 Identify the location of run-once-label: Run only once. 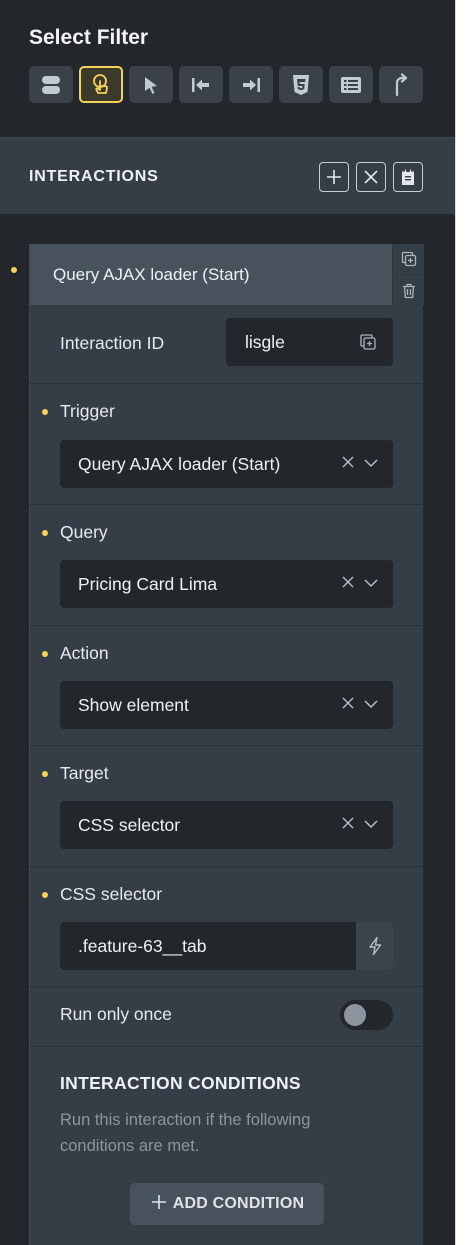
(116, 1014).